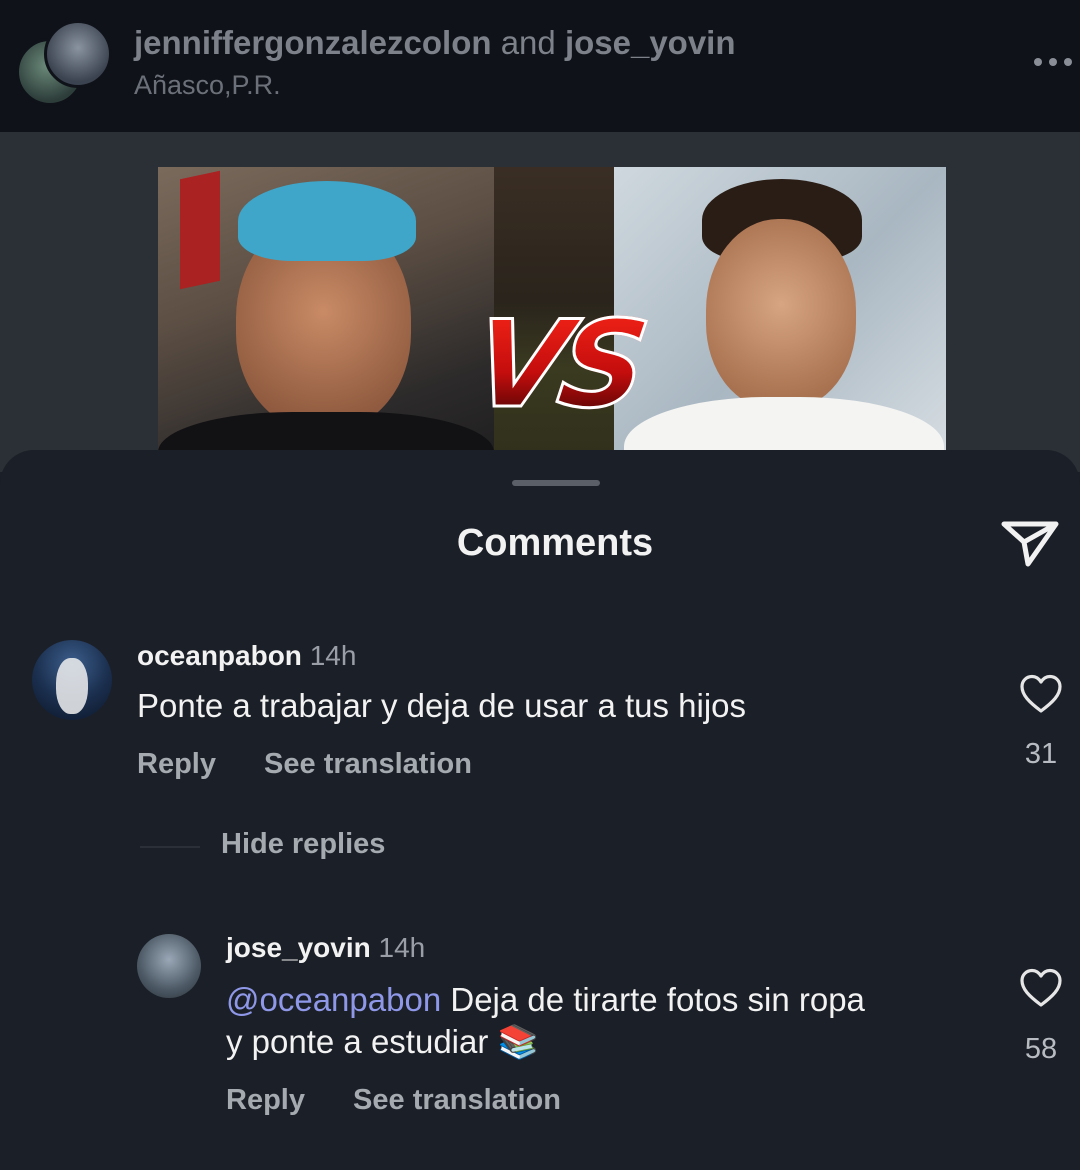 The height and width of the screenshot is (1170, 1080). I want to click on more-options-icon, so click(1056, 62).